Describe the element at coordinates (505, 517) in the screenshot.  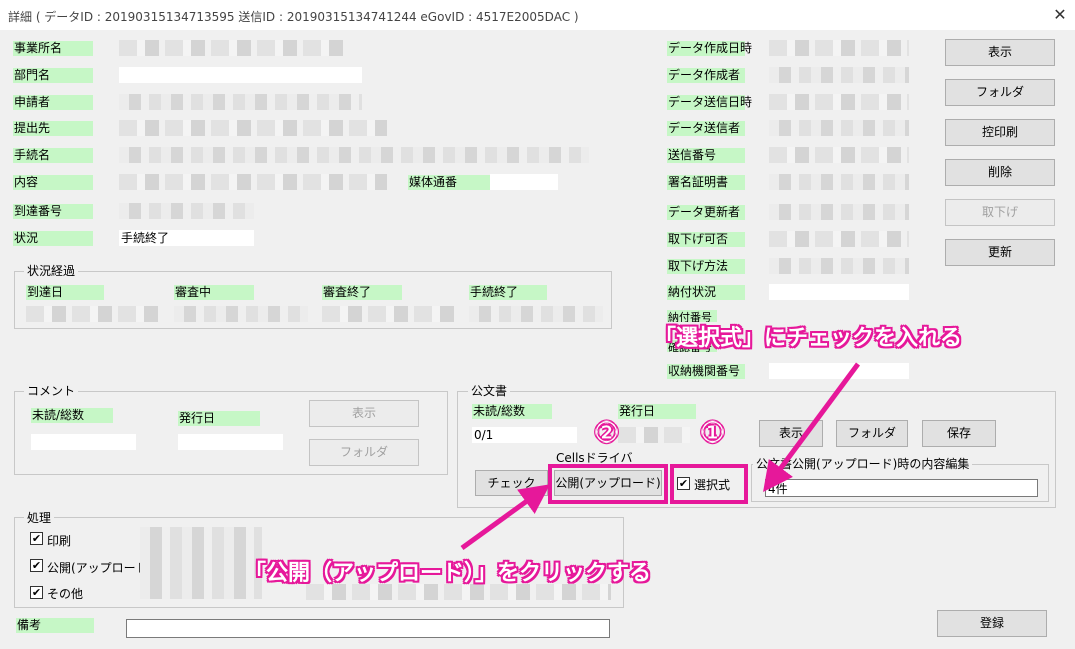
I see `arrow-to-publish` at that location.